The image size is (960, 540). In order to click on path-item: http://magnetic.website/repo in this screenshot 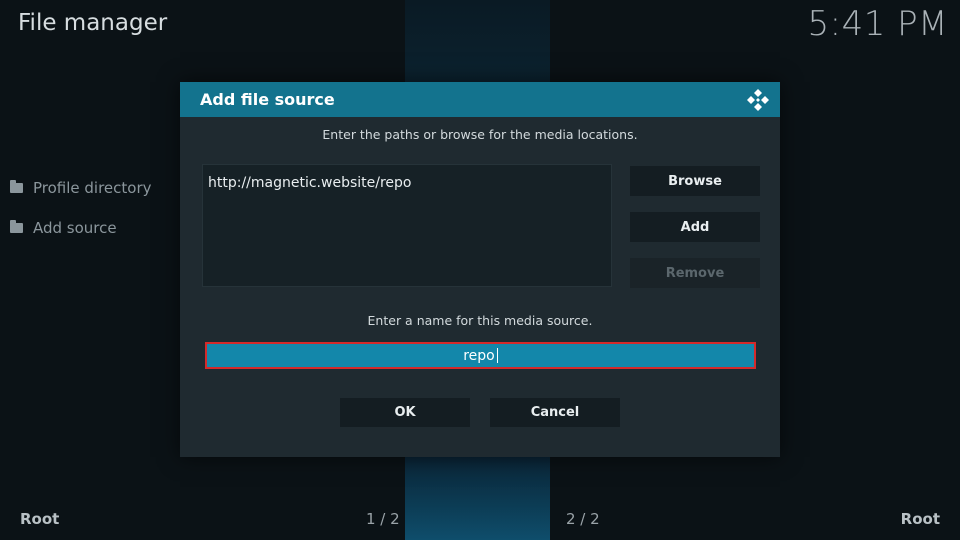, I will do `click(309, 183)`.